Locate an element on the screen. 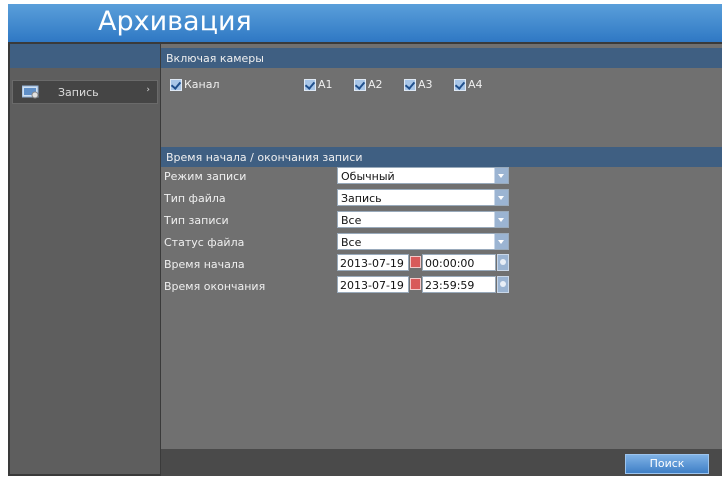  end-date-input: 2013-07-19 is located at coordinates (373, 284).